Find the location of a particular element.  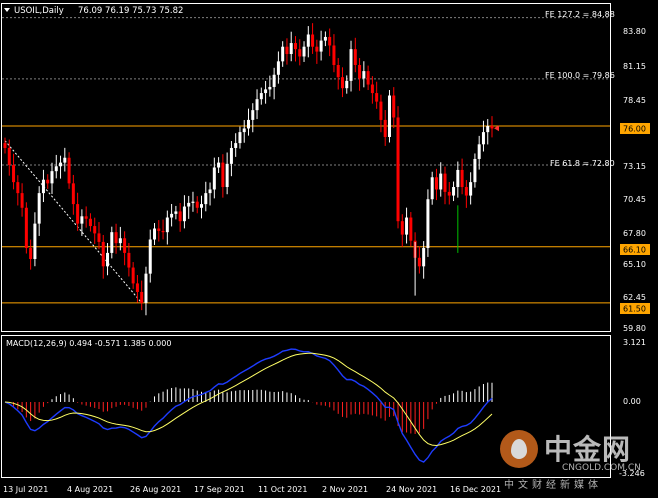

date-tick: 17 Sep 2021 is located at coordinates (219, 489).